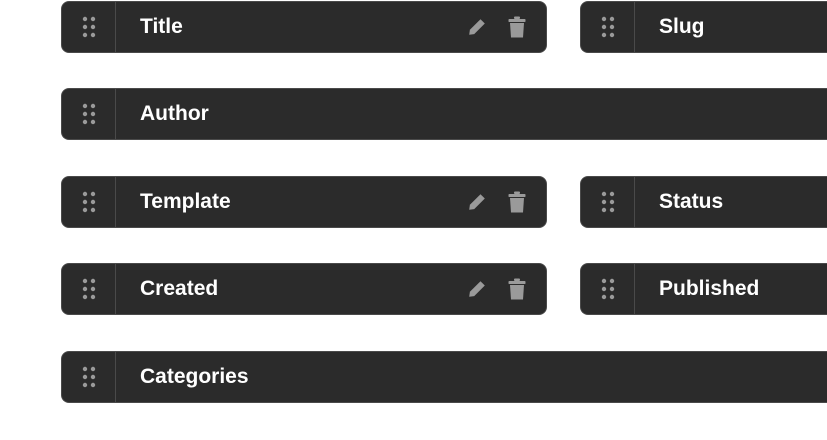 The width and height of the screenshot is (827, 440). I want to click on field-author: Author, so click(444, 114).